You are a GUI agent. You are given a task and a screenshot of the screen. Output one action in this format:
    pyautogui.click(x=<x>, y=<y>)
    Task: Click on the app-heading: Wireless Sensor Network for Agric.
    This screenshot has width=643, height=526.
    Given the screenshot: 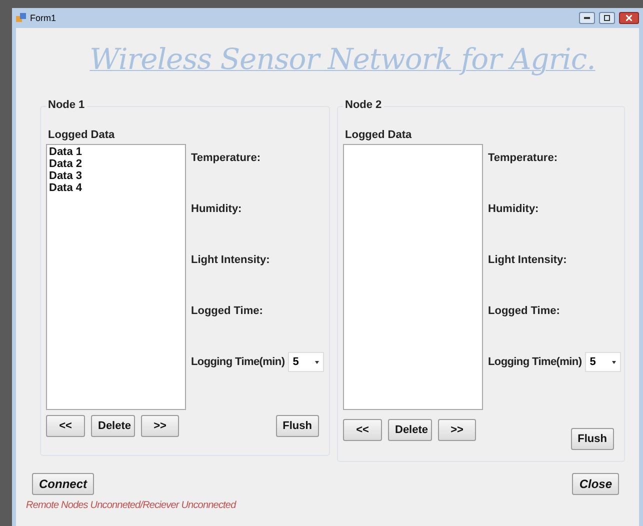 What is the action you would take?
    pyautogui.click(x=343, y=59)
    